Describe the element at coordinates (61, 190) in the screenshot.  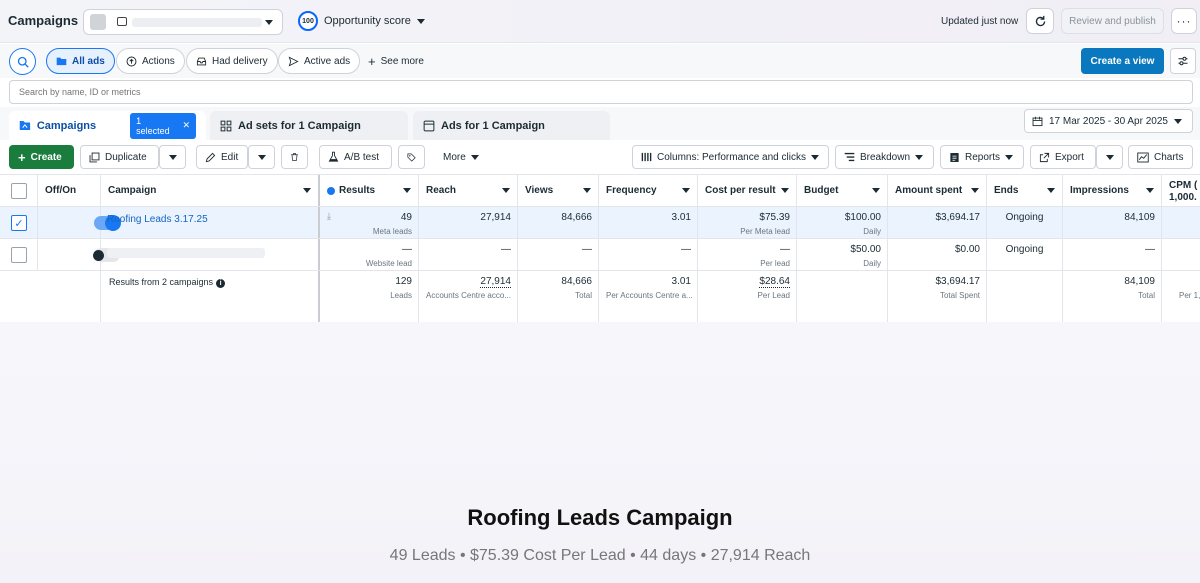
I see `column-label: Off/On` at that location.